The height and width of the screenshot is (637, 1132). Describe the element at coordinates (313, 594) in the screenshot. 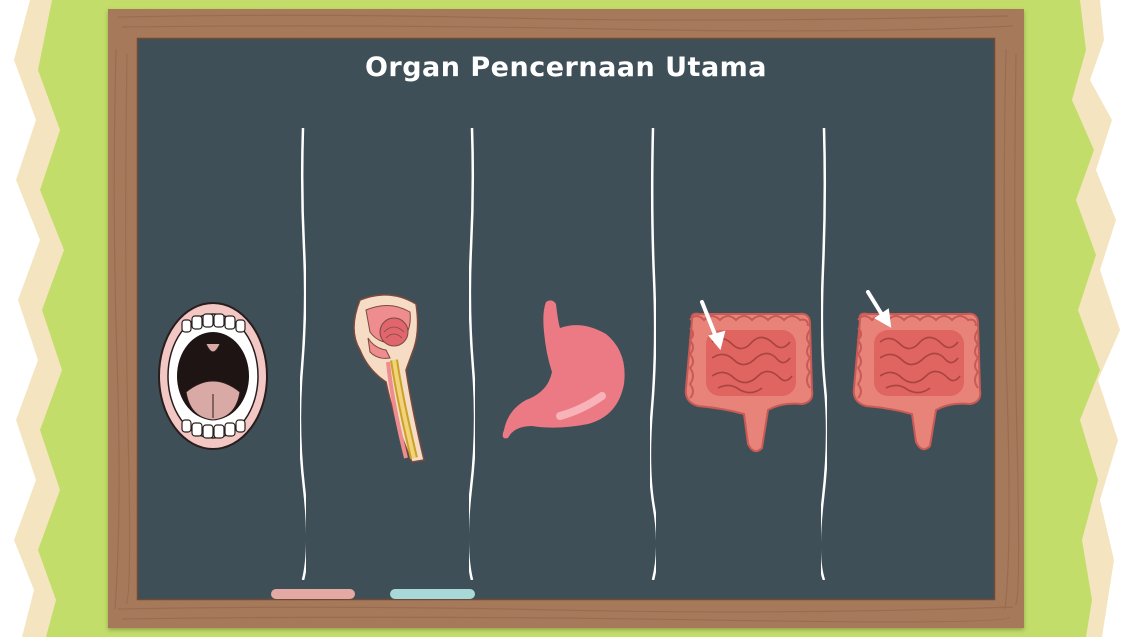

I see `chalk-stick-pink` at that location.